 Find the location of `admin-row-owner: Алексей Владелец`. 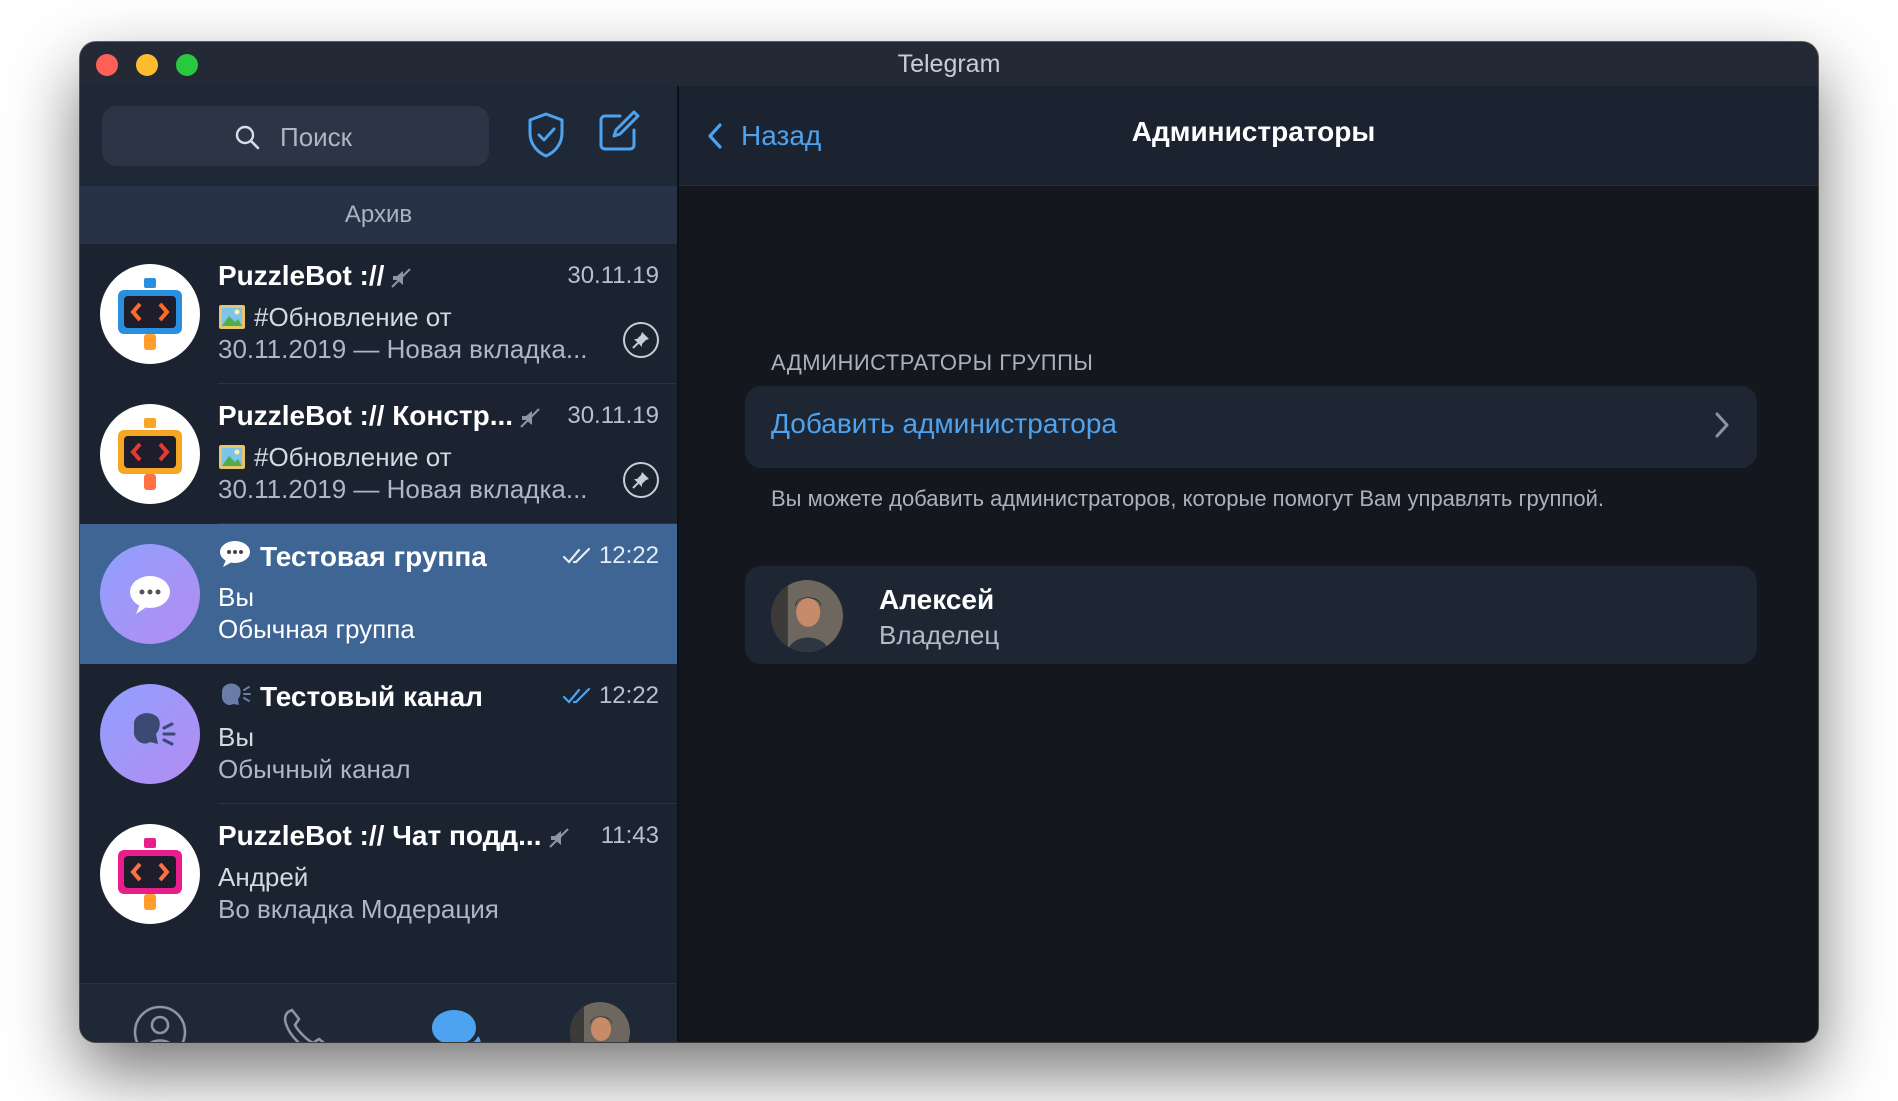

admin-row-owner: Алексей Владелец is located at coordinates (1251, 615).